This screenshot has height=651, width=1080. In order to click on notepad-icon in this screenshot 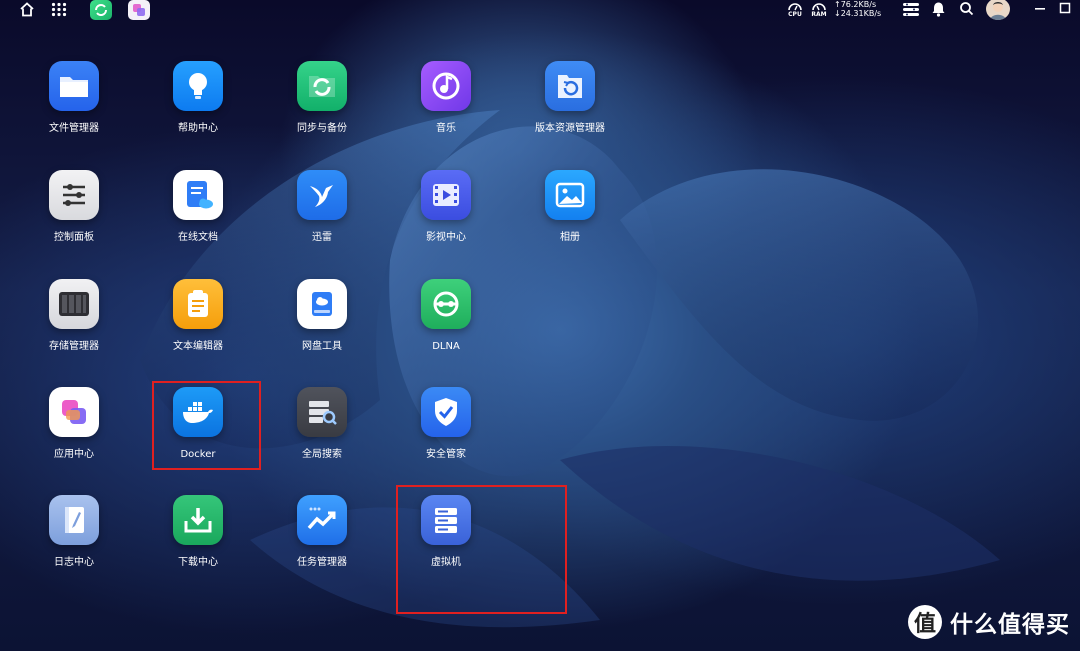, I will do `click(198, 304)`.